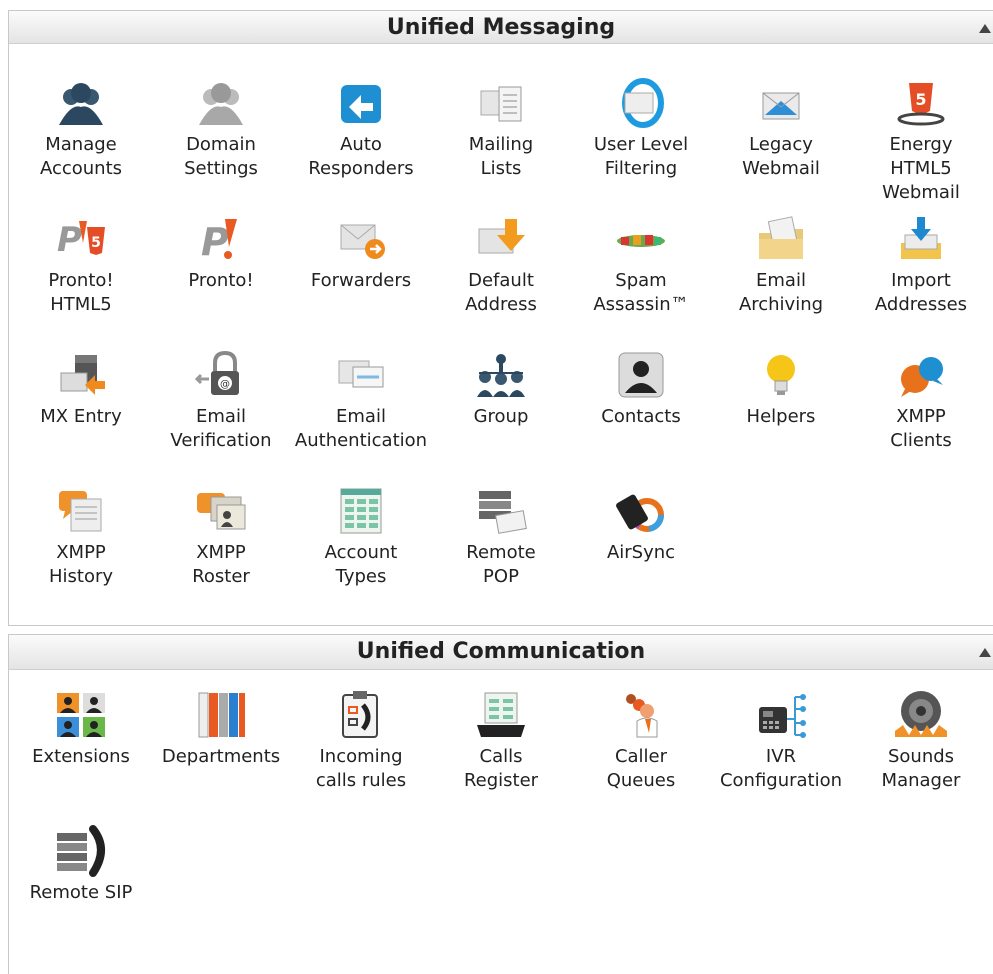 Image resolution: width=993 pixels, height=974 pixels. What do you see at coordinates (640, 513) in the screenshot?
I see `airsync-phone-icon` at bounding box center [640, 513].